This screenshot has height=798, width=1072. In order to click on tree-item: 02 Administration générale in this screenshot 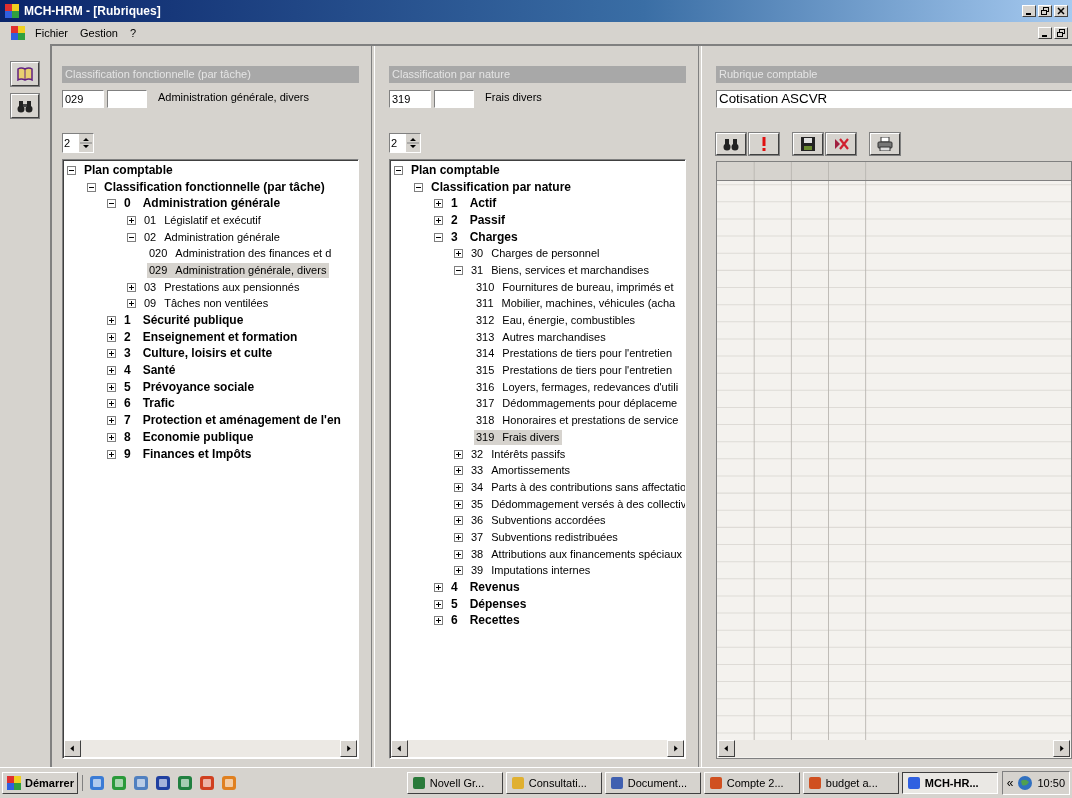, I will do `click(212, 237)`.